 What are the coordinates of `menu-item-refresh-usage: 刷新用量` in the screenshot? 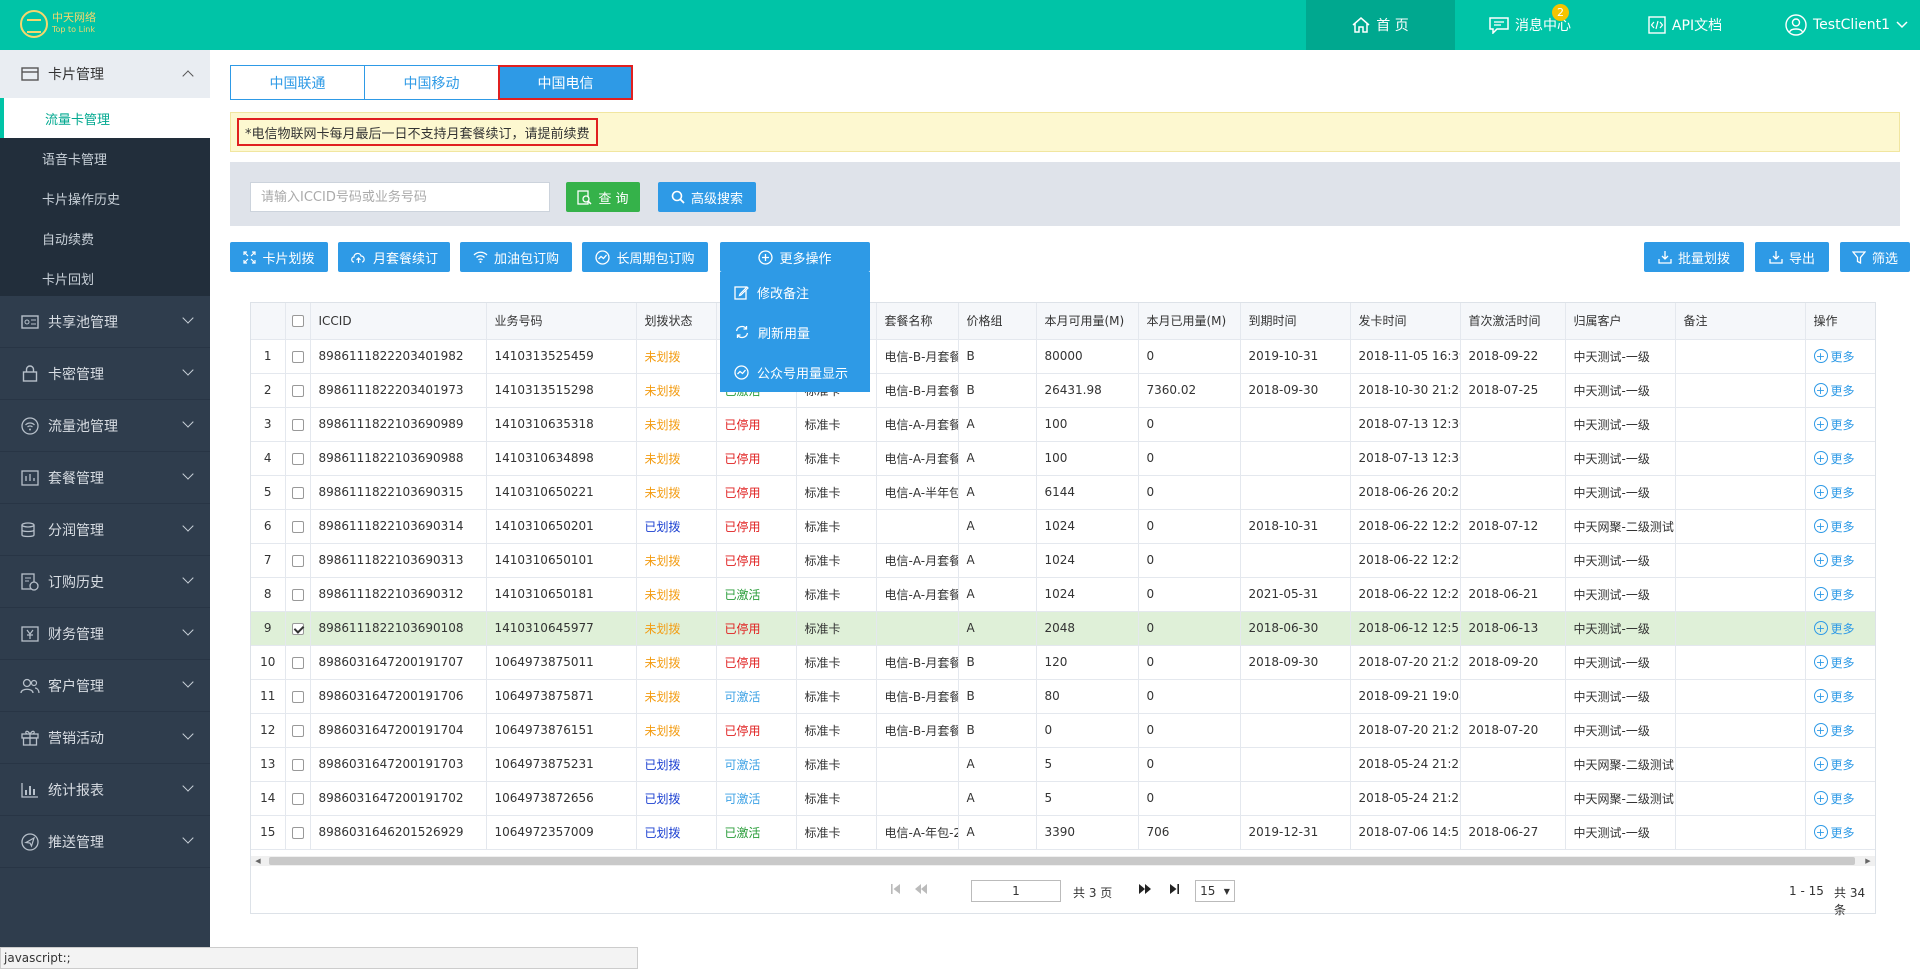 It's located at (795, 332).